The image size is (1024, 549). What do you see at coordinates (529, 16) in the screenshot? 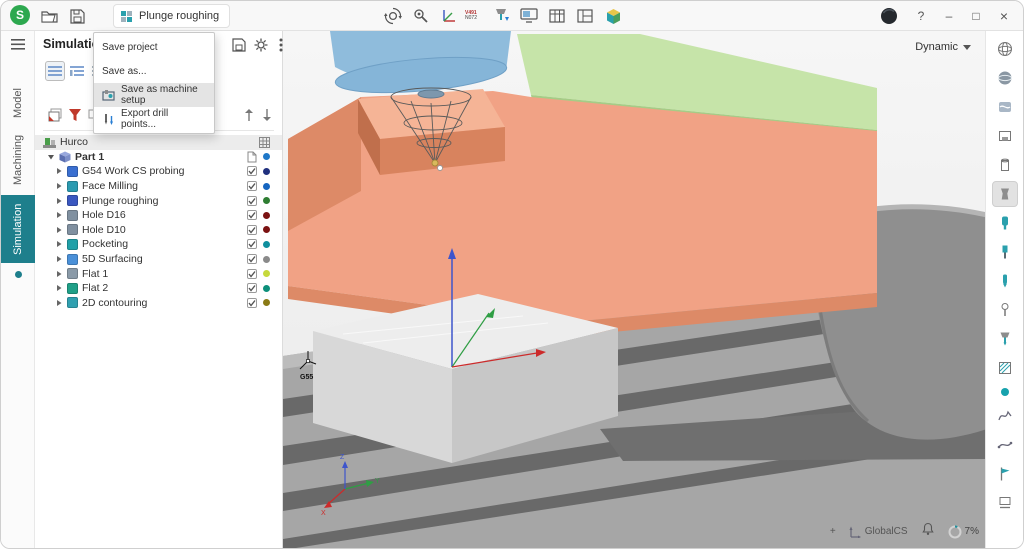
I see `monitor-button` at bounding box center [529, 16].